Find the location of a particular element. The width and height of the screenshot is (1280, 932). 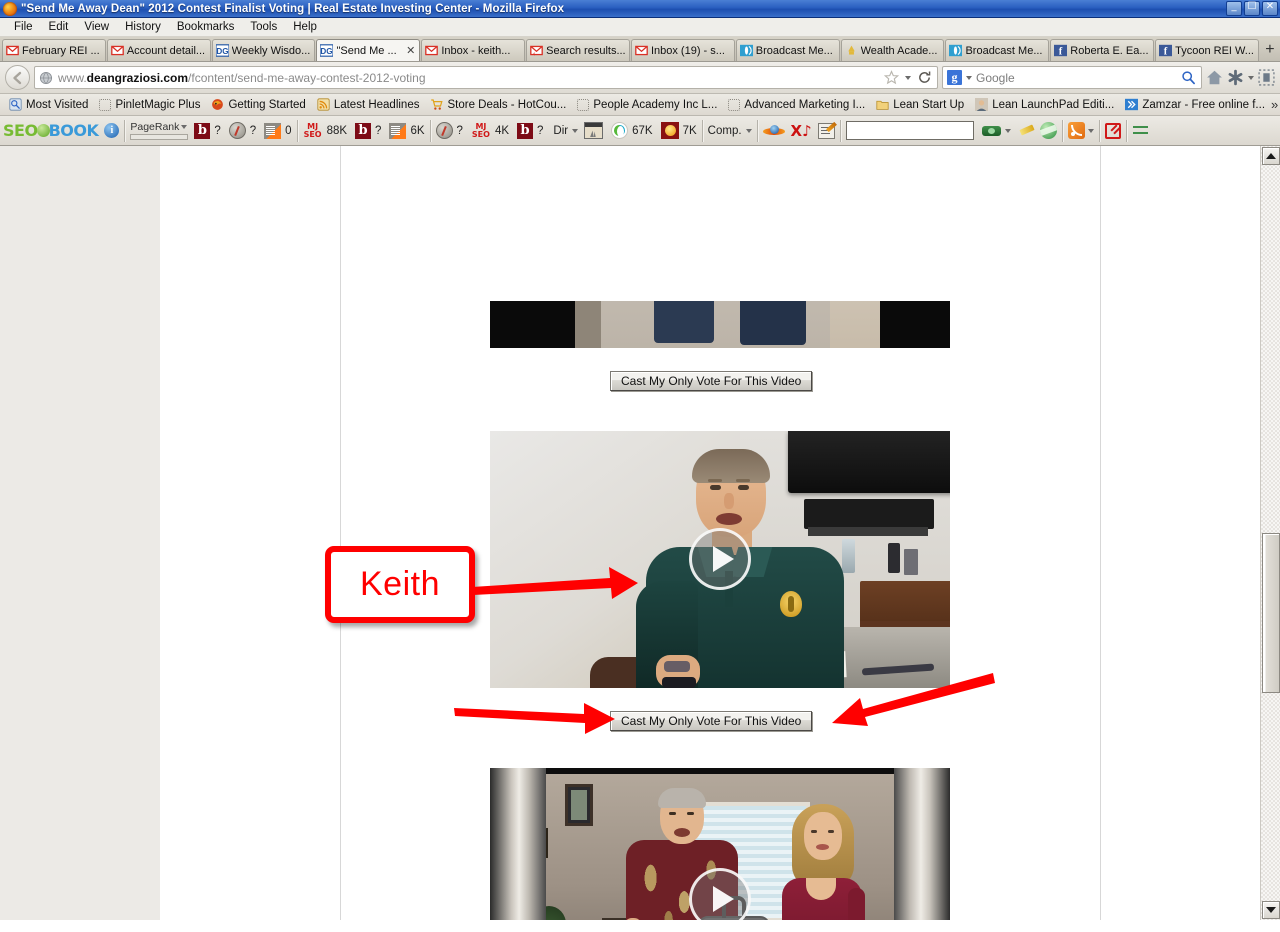

archive-widget is located at coordinates (594, 130).